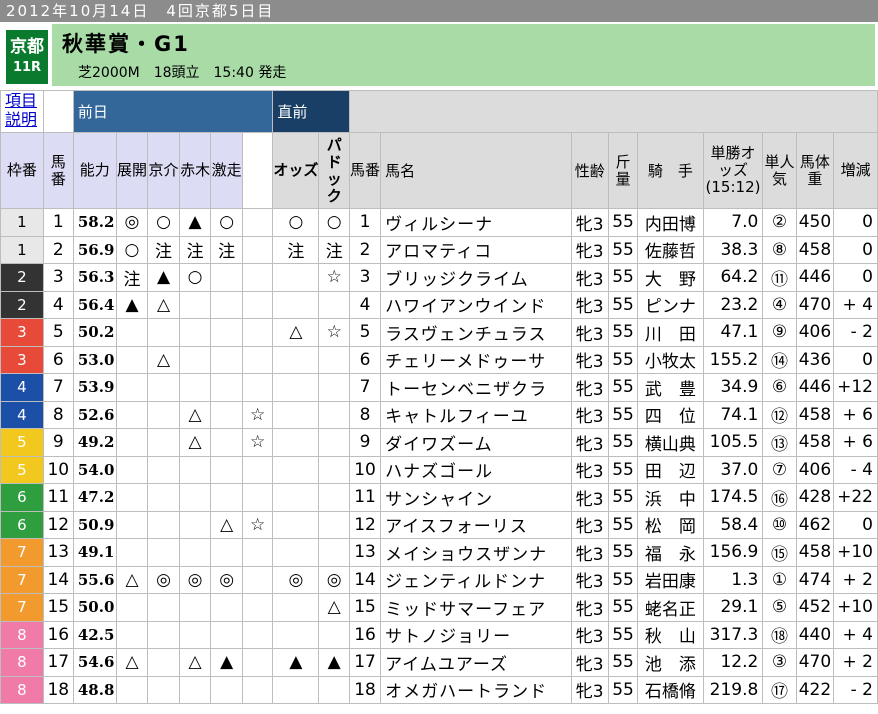 The height and width of the screenshot is (714, 878). Describe the element at coordinates (670, 170) in the screenshot. I see `col-jockey: 騎 手` at that location.